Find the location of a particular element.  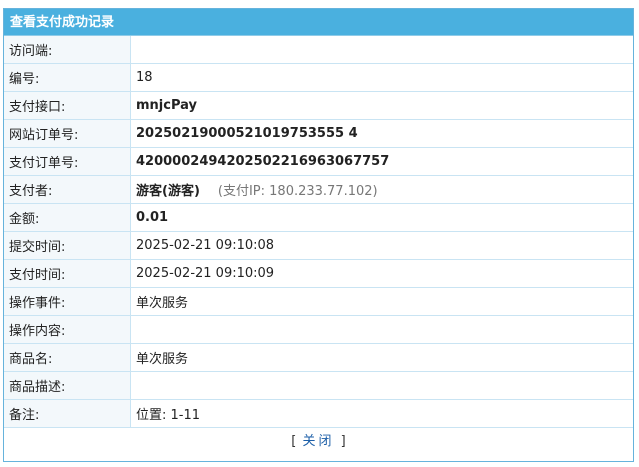

panel-title: 查看支付成功记录 is located at coordinates (318, 22).